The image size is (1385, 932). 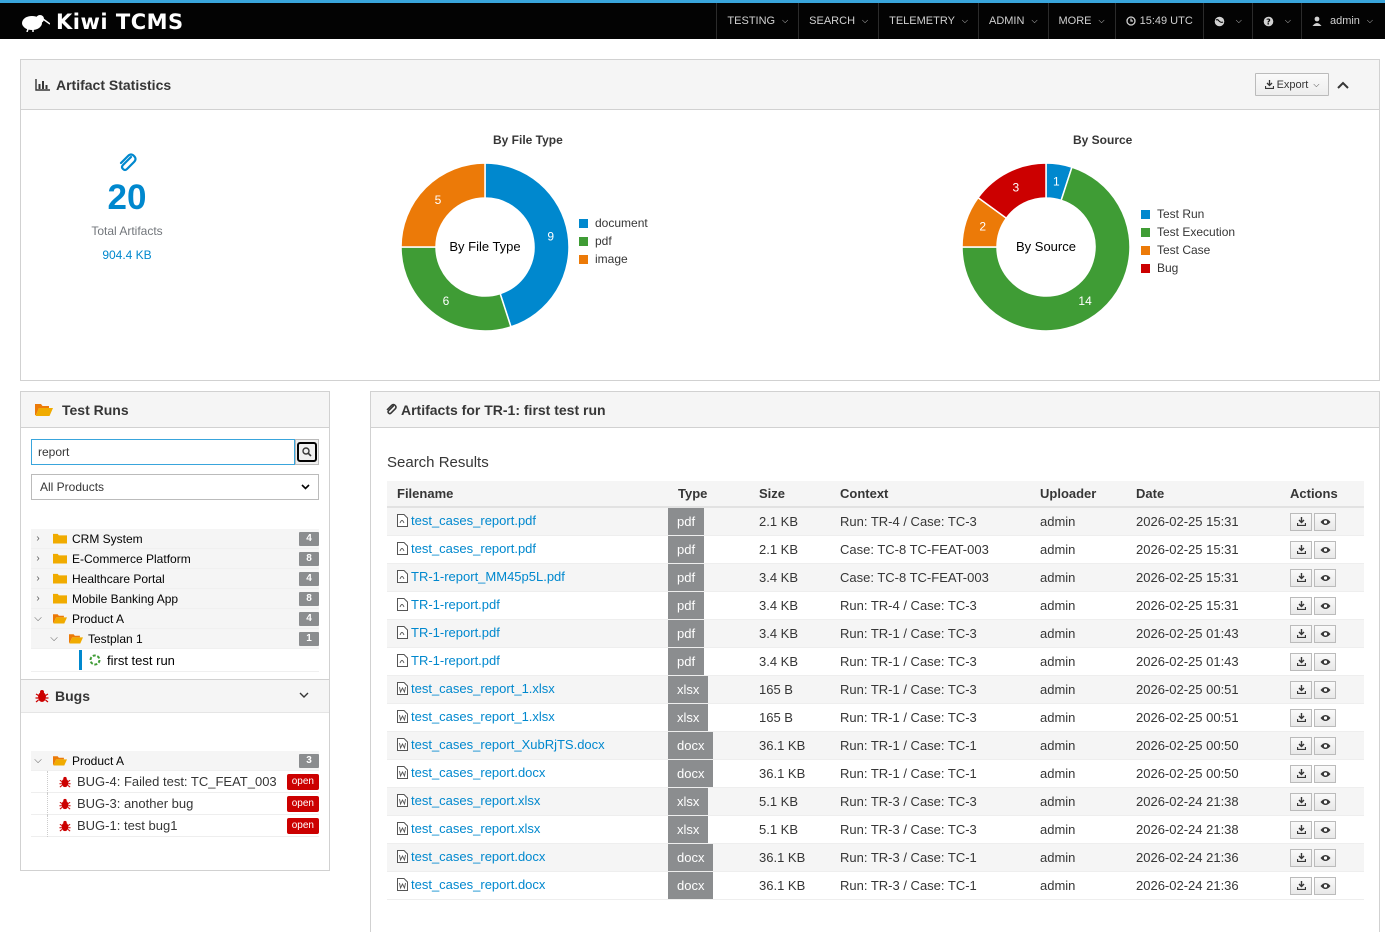 What do you see at coordinates (175, 539) in the screenshot?
I see `product-node: › CRM System 4` at bounding box center [175, 539].